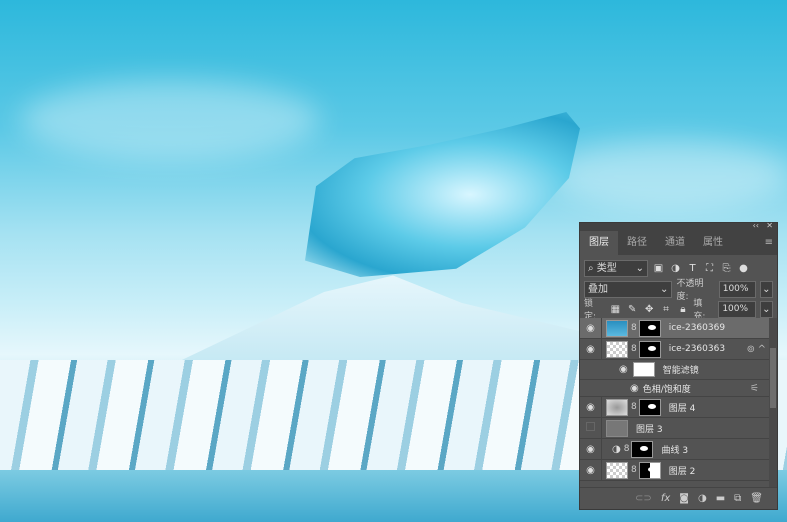  What do you see at coordinates (743, 268) in the screenshot?
I see `filter-toggle-icon: ●` at bounding box center [743, 268].